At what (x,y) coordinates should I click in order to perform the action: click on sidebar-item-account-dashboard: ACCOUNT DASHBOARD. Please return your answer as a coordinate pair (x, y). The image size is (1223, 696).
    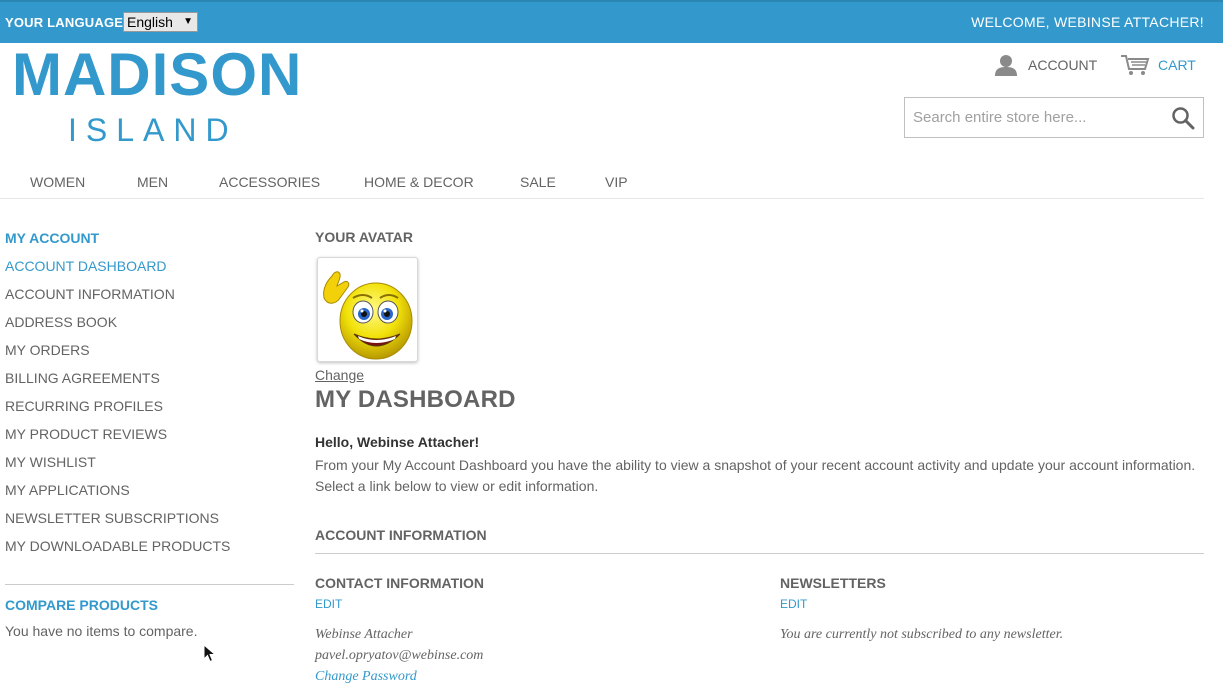
    Looking at the image, I should click on (86, 266).